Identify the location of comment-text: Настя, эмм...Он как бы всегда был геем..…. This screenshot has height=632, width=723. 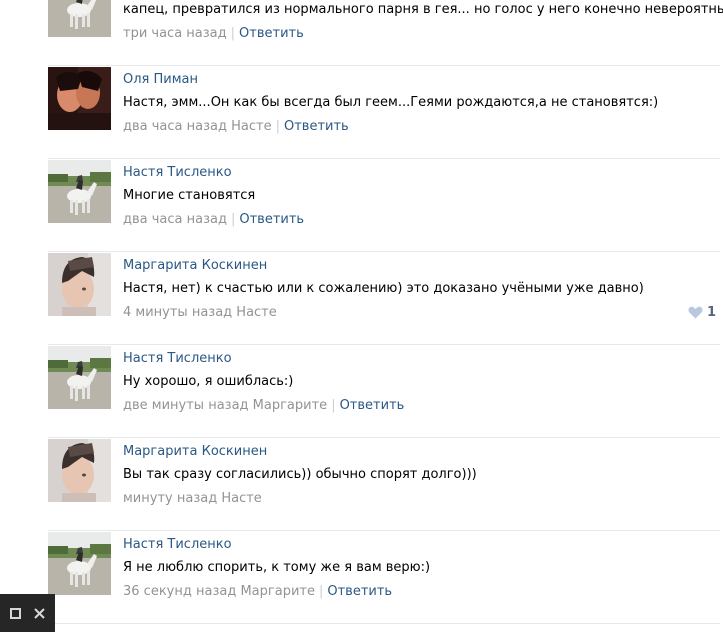
(391, 102).